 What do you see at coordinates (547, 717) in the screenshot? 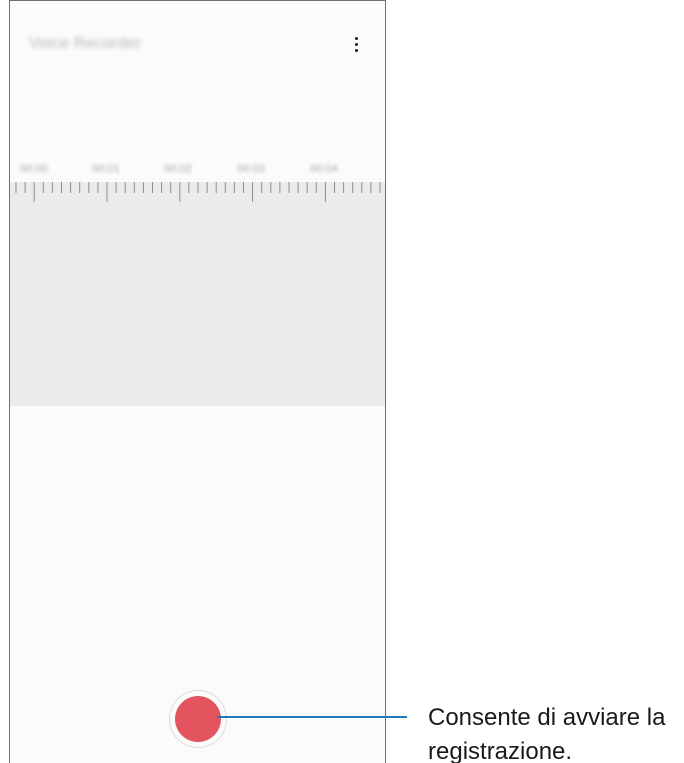
I see `callout-line-1: Consente di avviare la` at bounding box center [547, 717].